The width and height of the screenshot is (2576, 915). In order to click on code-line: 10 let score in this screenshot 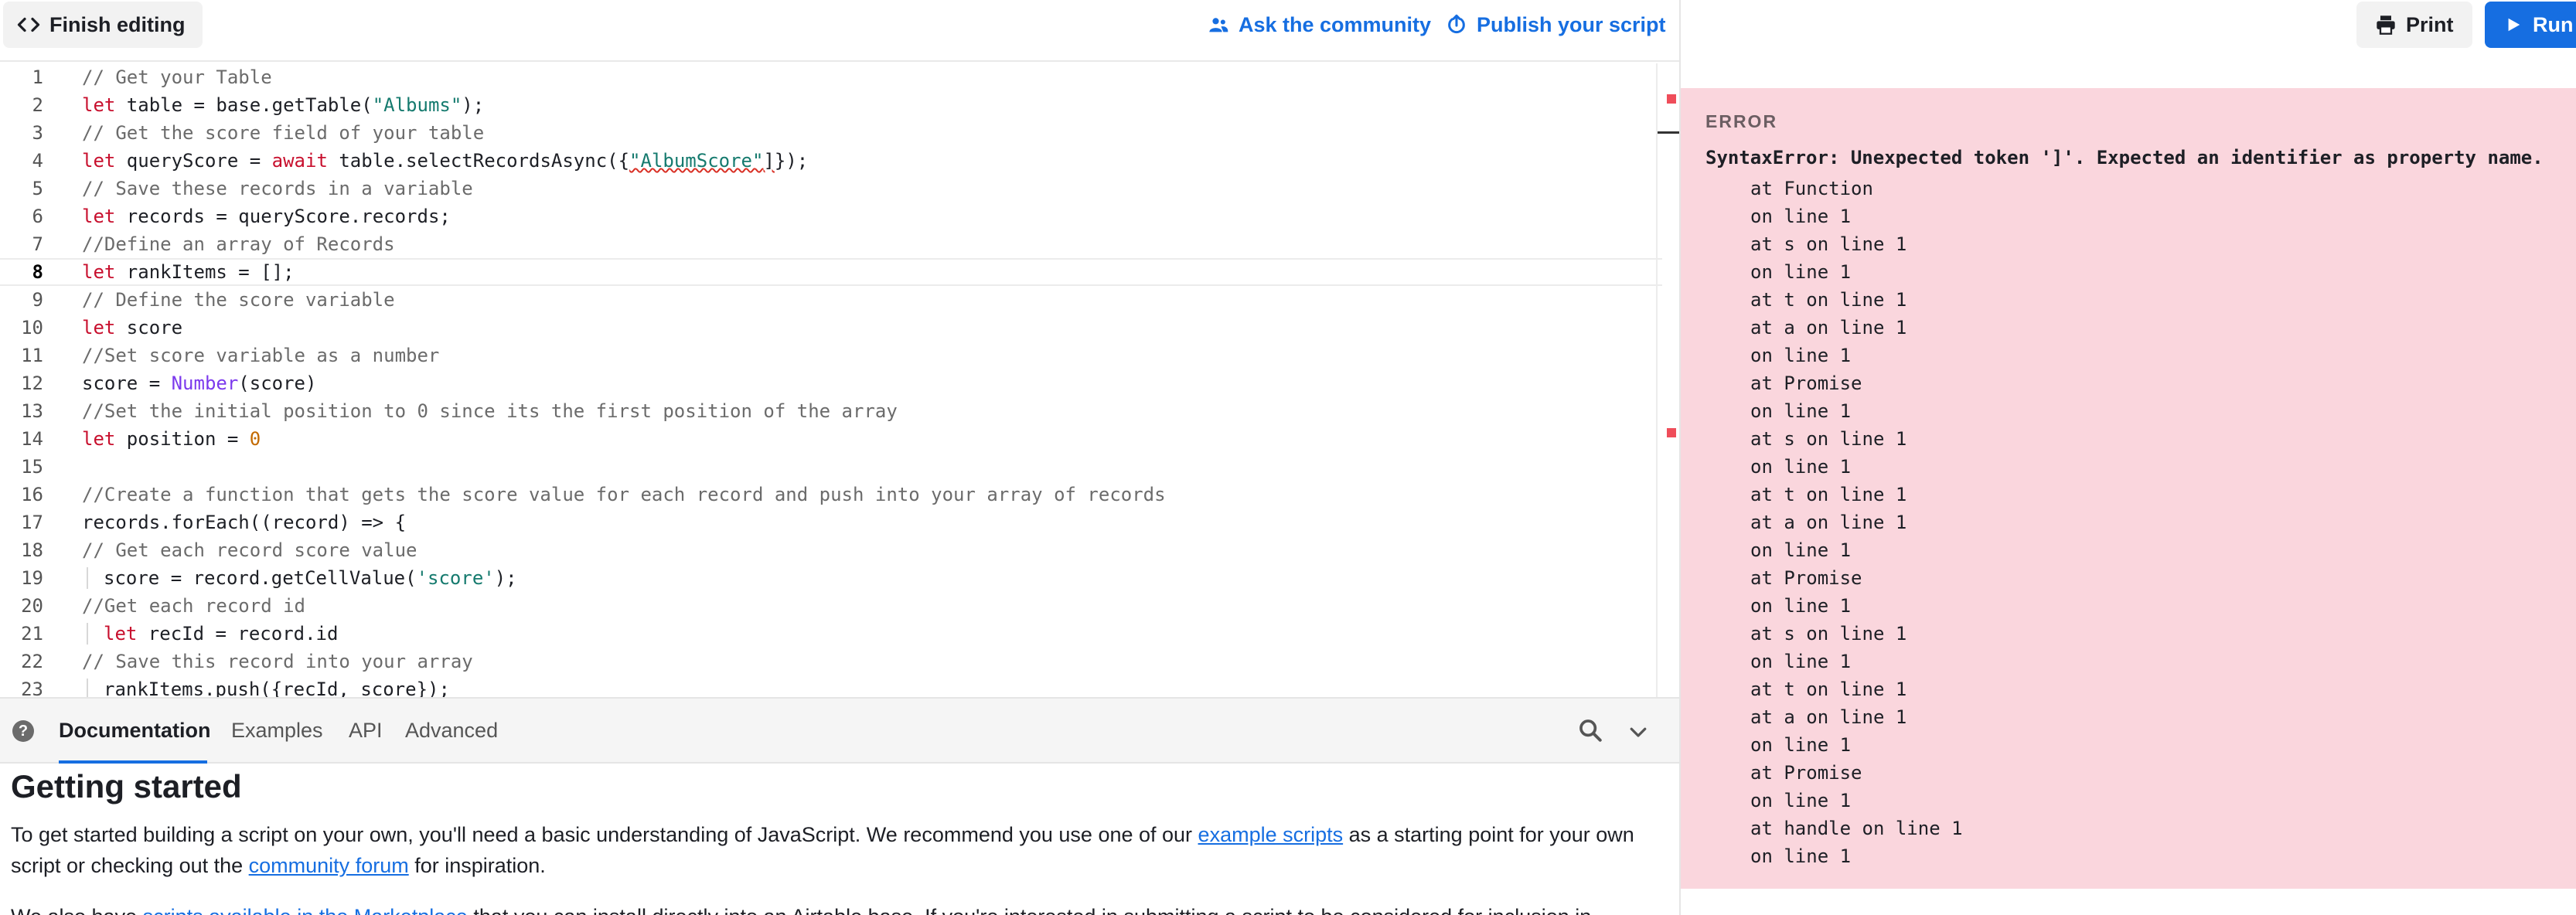, I will do `click(831, 328)`.